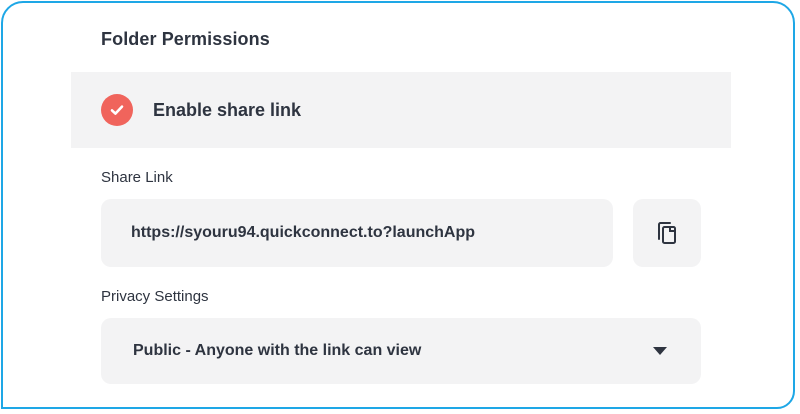 The image size is (800, 414). What do you see at coordinates (155, 296) in the screenshot?
I see `privacy-settings-label: Privacy Settings` at bounding box center [155, 296].